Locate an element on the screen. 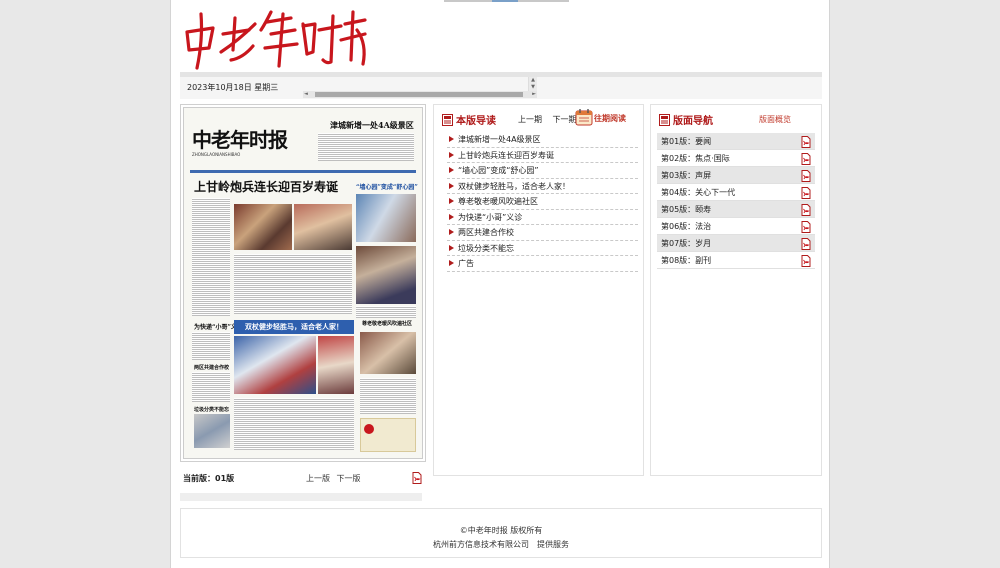 The height and width of the screenshot is (568, 1000). edition-nav-title-text: 版面导航 is located at coordinates (693, 121).